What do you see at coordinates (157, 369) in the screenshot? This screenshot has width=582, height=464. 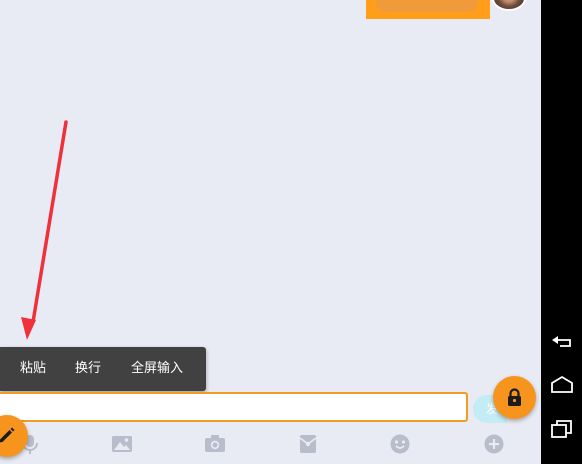 I see `menu-item-fullscreen-input: 全屏输入` at bounding box center [157, 369].